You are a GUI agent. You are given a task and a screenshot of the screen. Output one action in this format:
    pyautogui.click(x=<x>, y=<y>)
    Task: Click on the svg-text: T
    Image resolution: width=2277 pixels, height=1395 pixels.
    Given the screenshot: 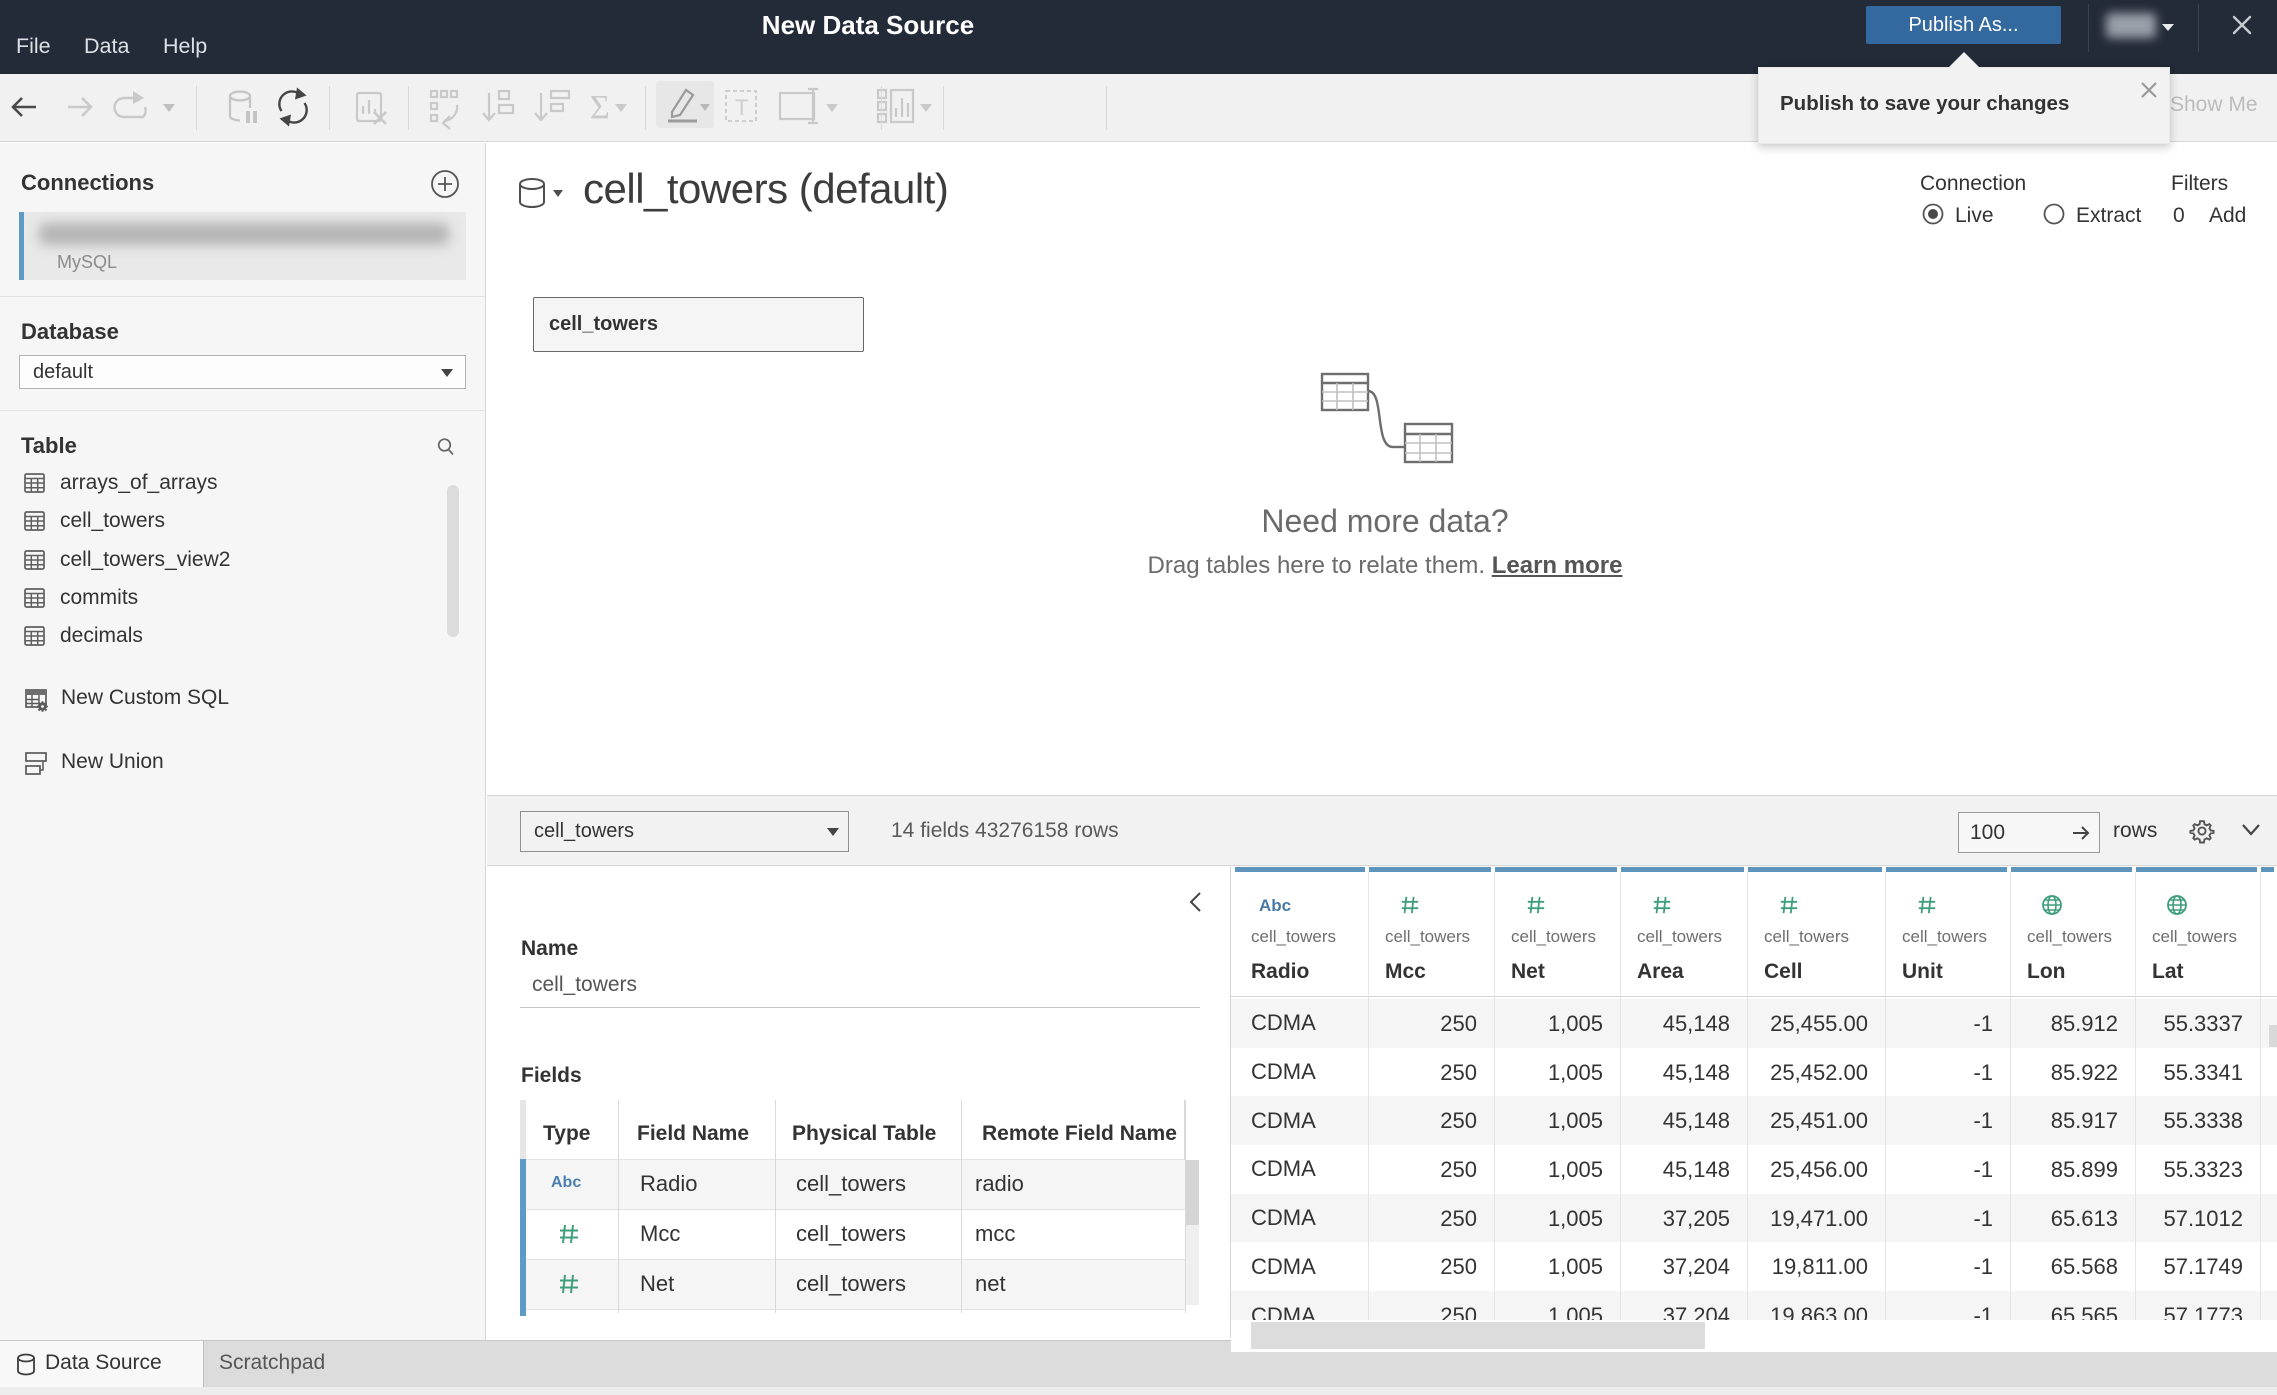 What is the action you would take?
    pyautogui.click(x=741, y=107)
    